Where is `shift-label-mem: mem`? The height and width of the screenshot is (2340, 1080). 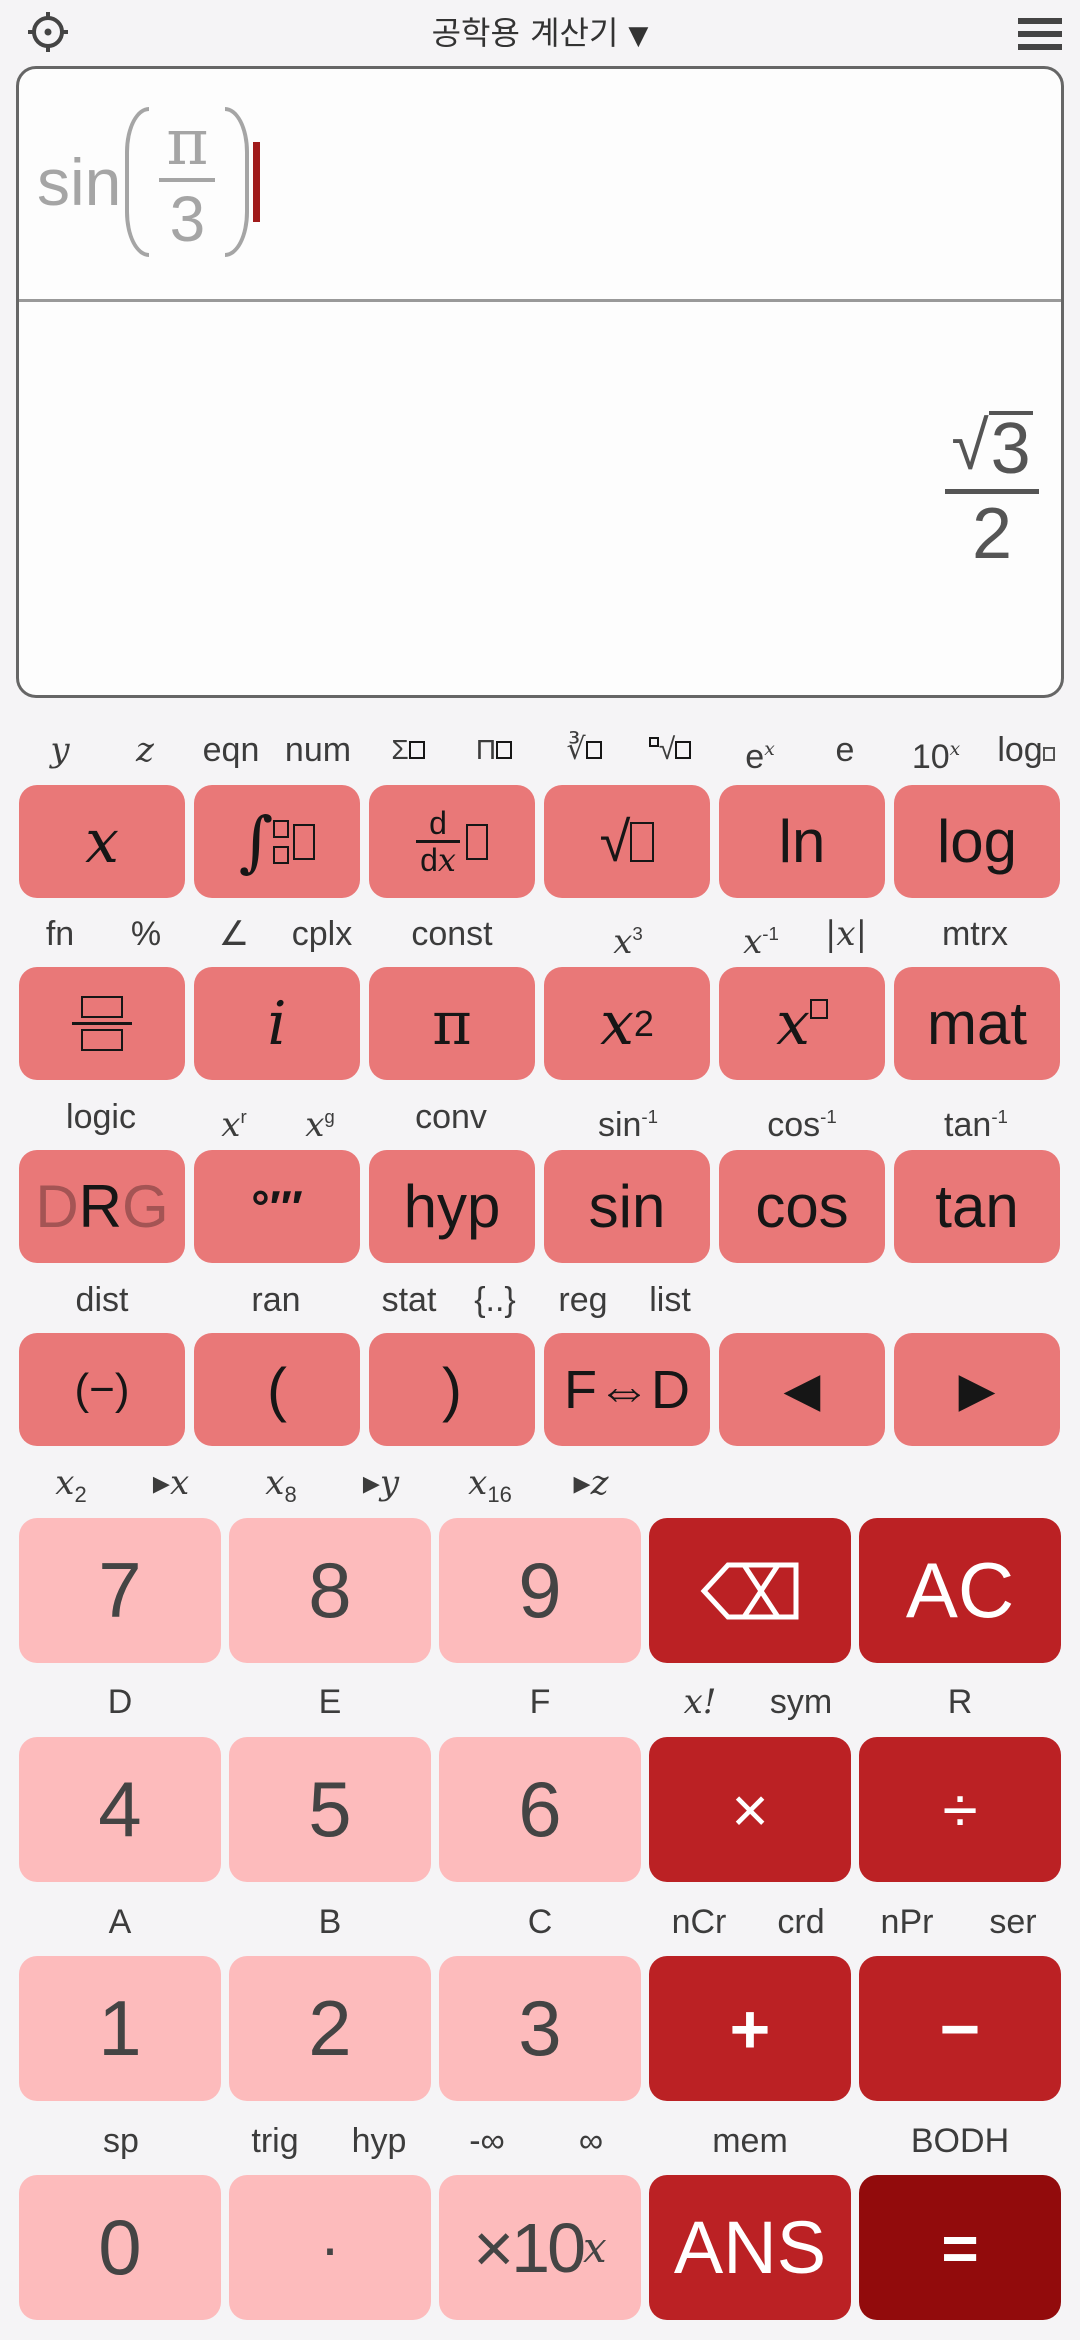
shift-label-mem: mem is located at coordinates (750, 2141).